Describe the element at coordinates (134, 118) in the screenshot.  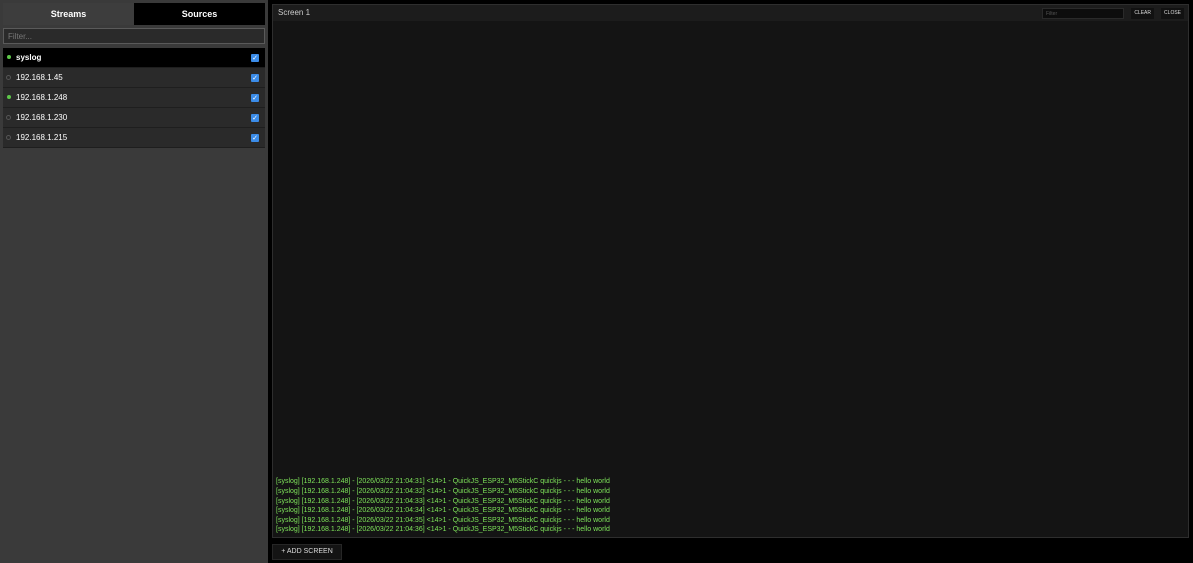
I see `stream-row-192-168-1-230: 192.168.1.230 ✓` at that location.